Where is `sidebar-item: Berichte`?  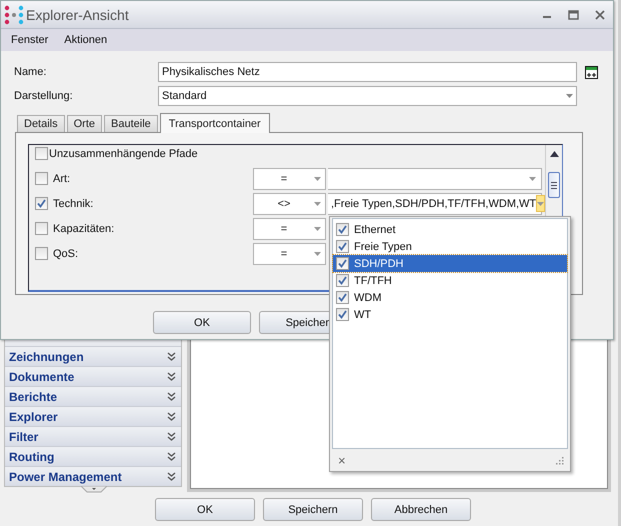
sidebar-item: Berichte is located at coordinates (93, 396).